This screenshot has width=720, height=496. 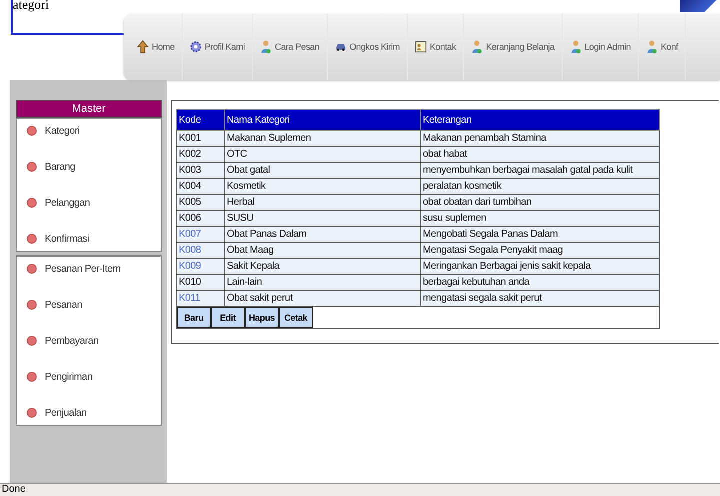 What do you see at coordinates (62, 131) in the screenshot?
I see `sidebar-link: Kategori` at bounding box center [62, 131].